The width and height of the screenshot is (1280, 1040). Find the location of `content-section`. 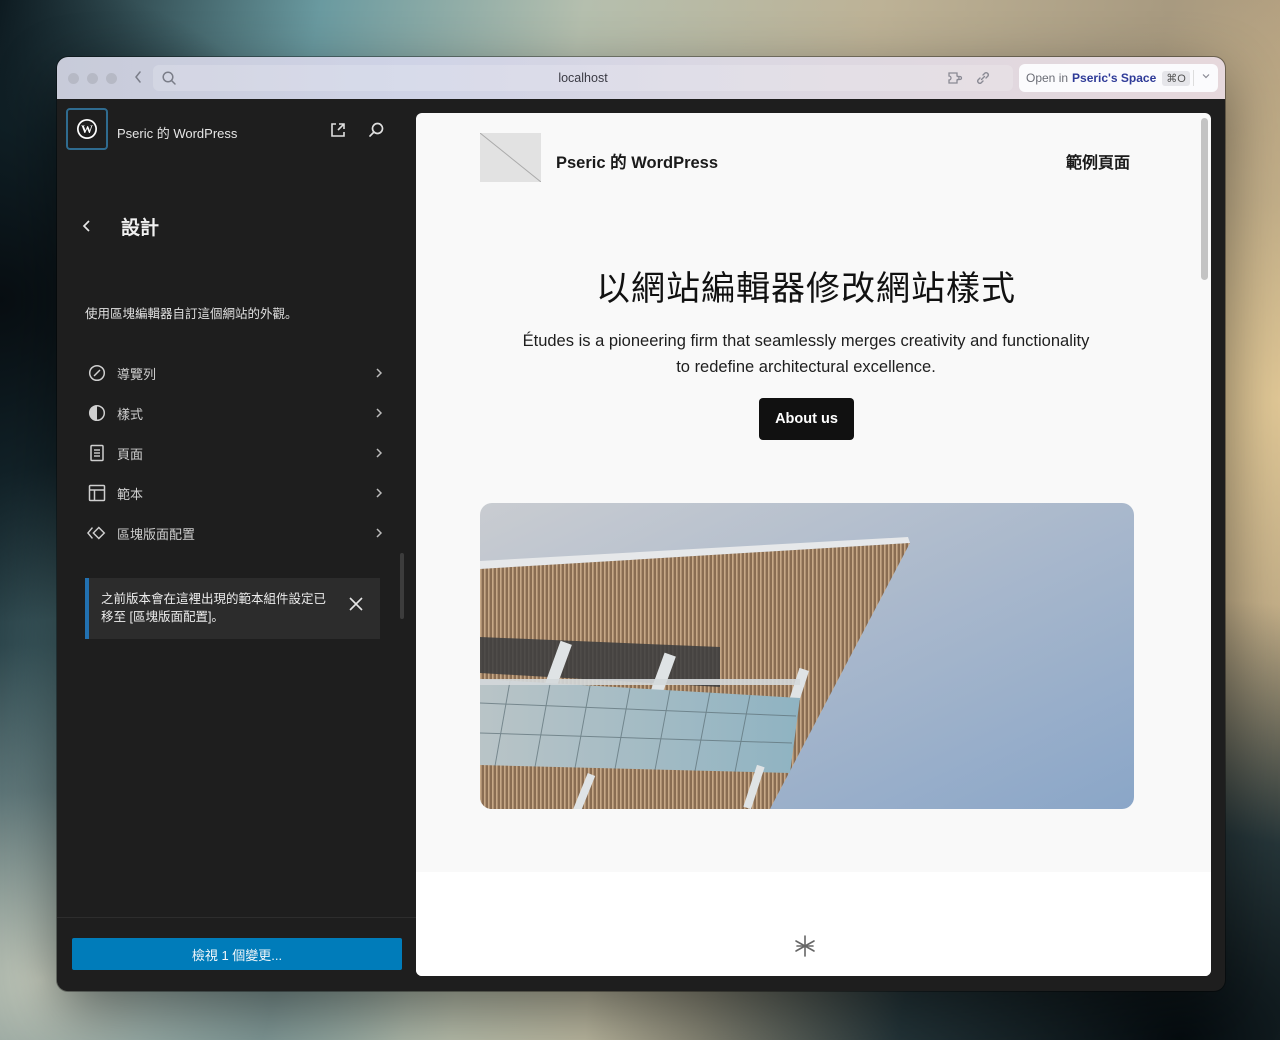

content-section is located at coordinates (813, 924).